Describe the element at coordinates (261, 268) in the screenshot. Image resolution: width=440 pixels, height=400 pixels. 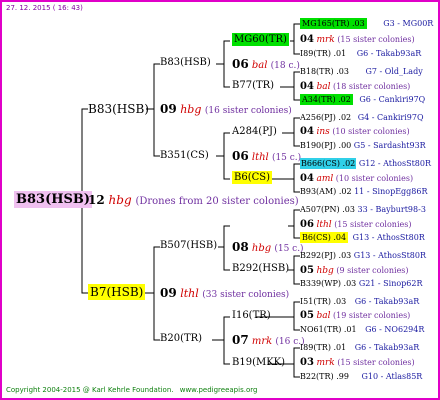
I see `g2-node-6: B292(HSB)` at that location.